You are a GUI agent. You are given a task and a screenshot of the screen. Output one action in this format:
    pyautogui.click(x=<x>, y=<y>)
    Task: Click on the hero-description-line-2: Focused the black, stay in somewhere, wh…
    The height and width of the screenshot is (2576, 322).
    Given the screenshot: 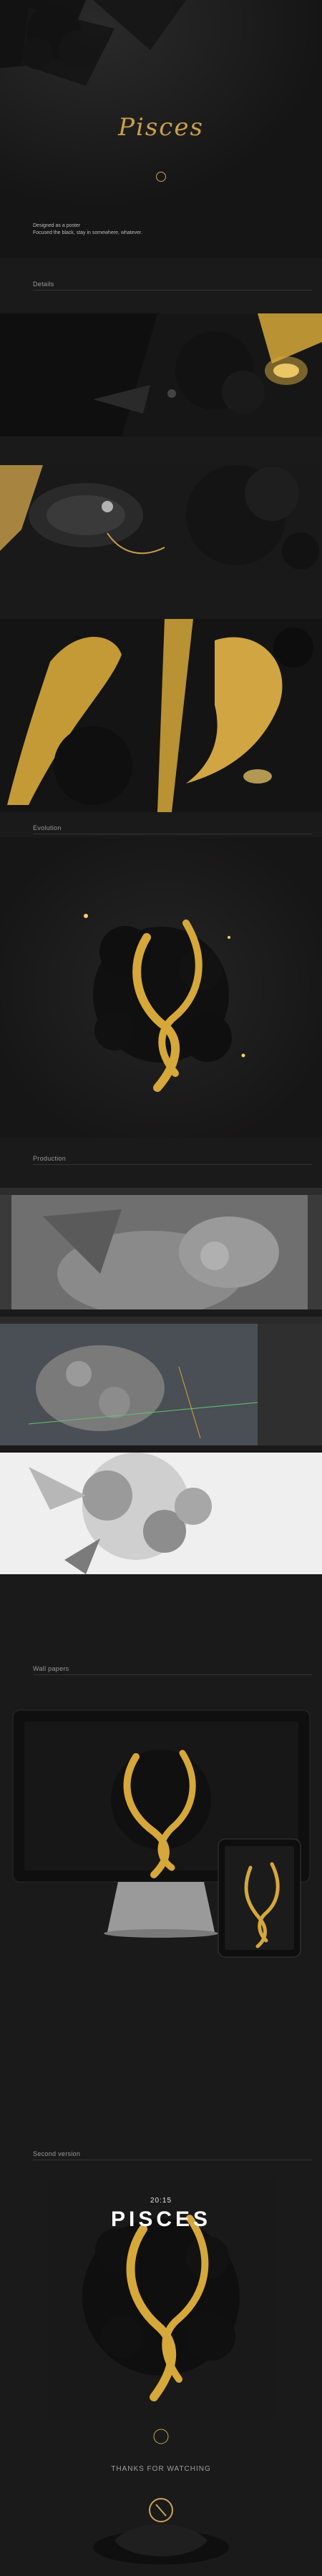 What is the action you would take?
    pyautogui.click(x=87, y=232)
    